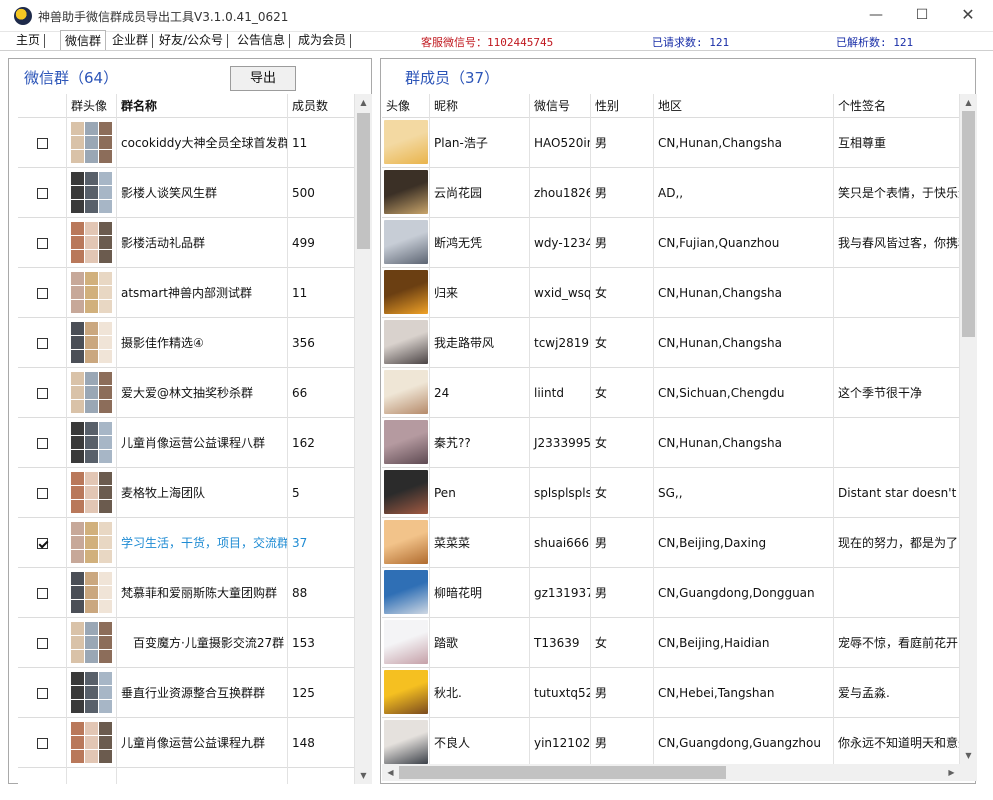 This screenshot has width=993, height=800. I want to click on table-row: 学习生活，干货，项目，交流群 37, so click(186, 543).